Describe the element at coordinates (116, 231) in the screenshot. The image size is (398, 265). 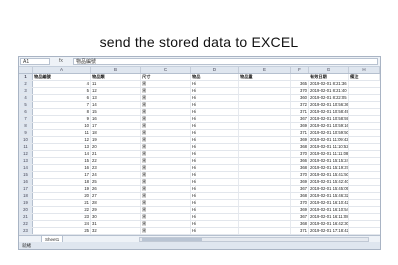
I see `table-cell: 32` at that location.